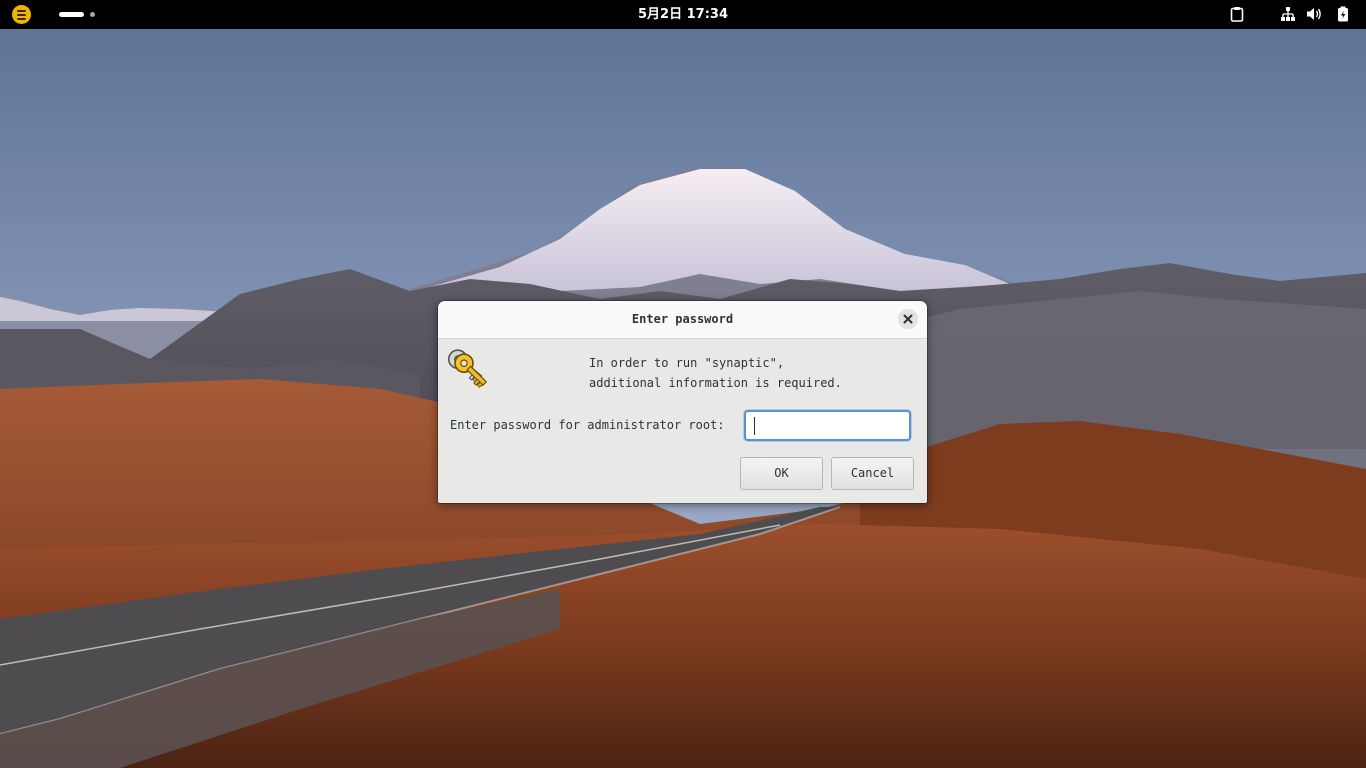 The height and width of the screenshot is (768, 1366). What do you see at coordinates (754, 426) in the screenshot?
I see `text-caret` at bounding box center [754, 426].